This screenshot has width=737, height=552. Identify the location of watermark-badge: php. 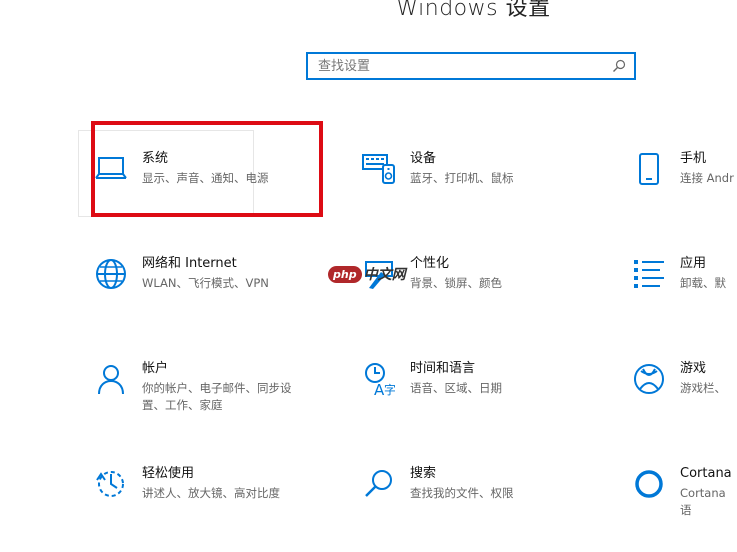
(345, 274).